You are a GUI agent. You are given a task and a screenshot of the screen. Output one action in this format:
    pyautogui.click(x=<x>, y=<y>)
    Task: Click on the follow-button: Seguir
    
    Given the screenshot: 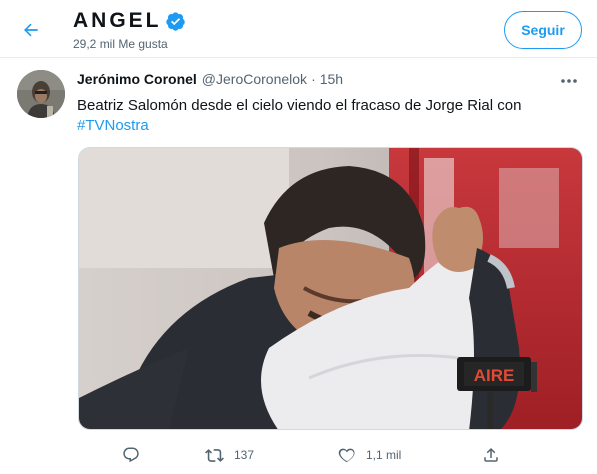 What is the action you would take?
    pyautogui.click(x=543, y=30)
    